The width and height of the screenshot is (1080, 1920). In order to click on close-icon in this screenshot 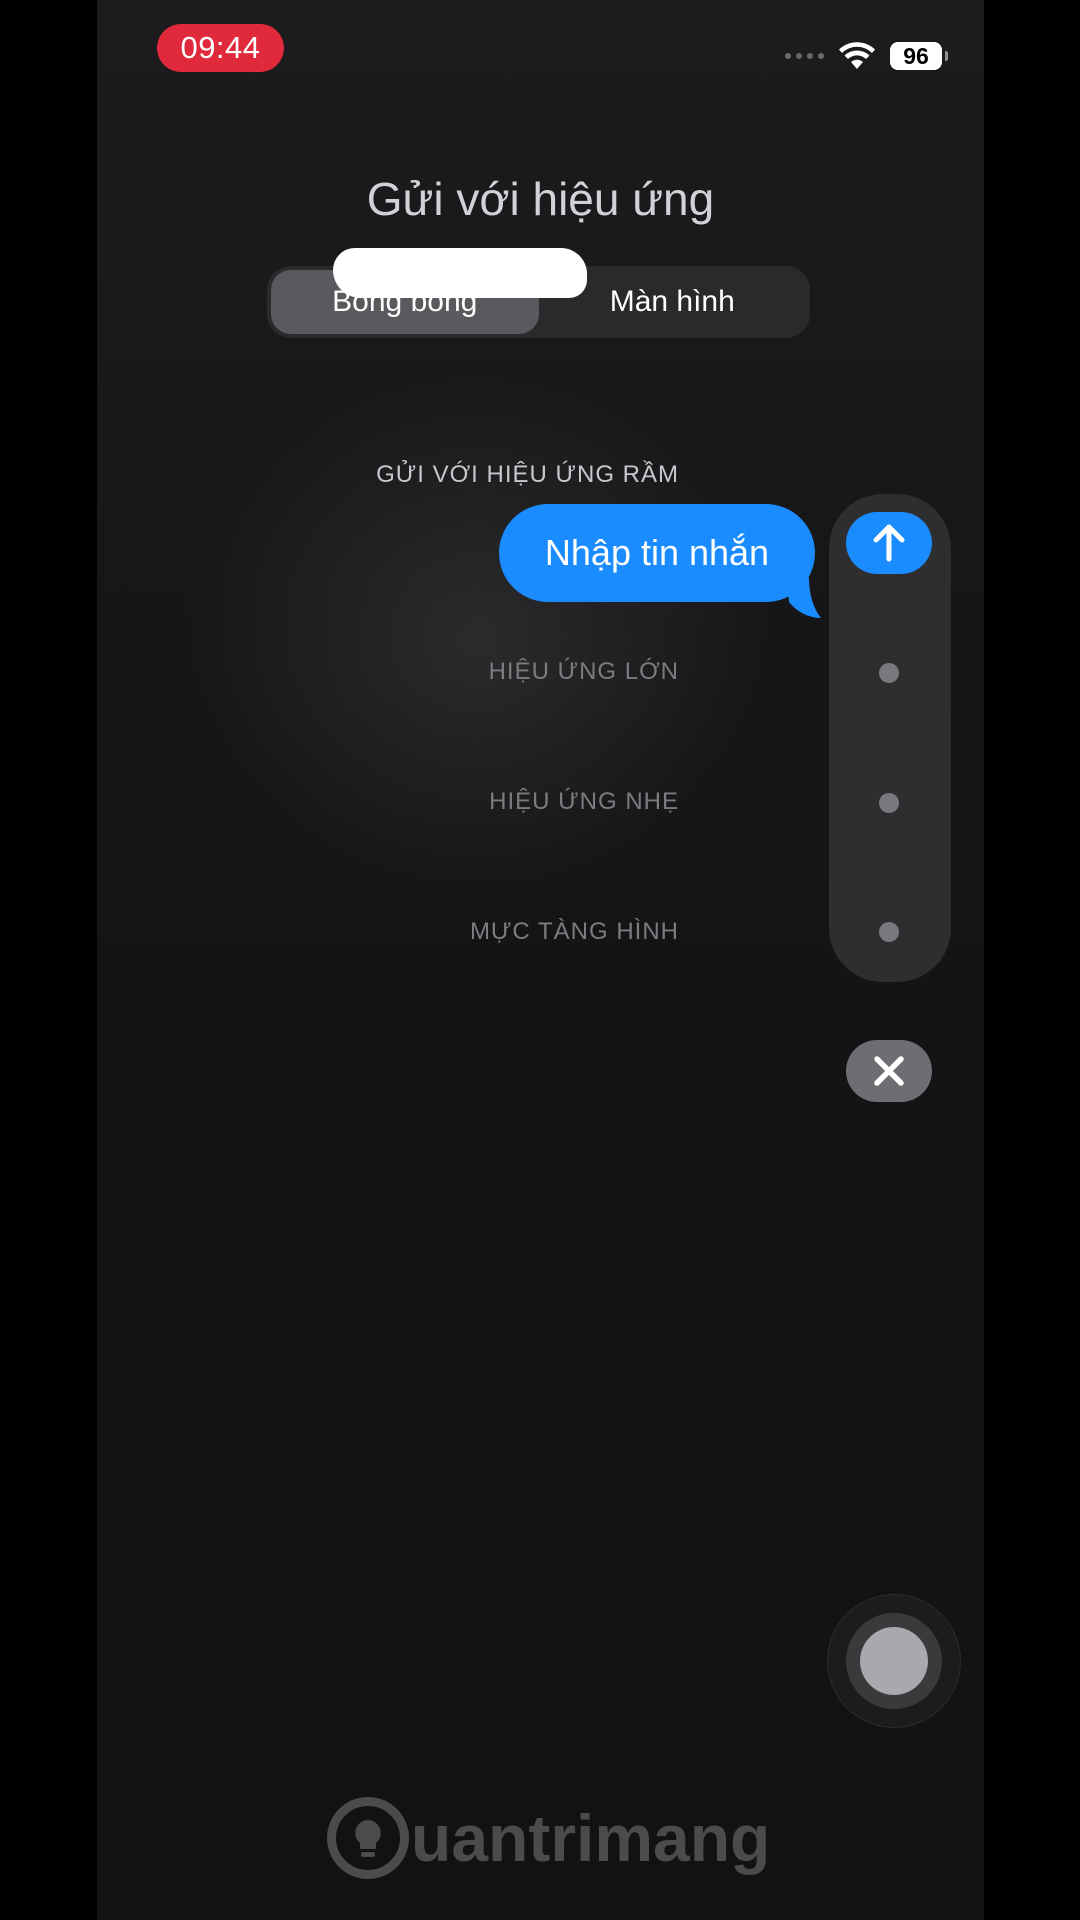, I will do `click(889, 1071)`.